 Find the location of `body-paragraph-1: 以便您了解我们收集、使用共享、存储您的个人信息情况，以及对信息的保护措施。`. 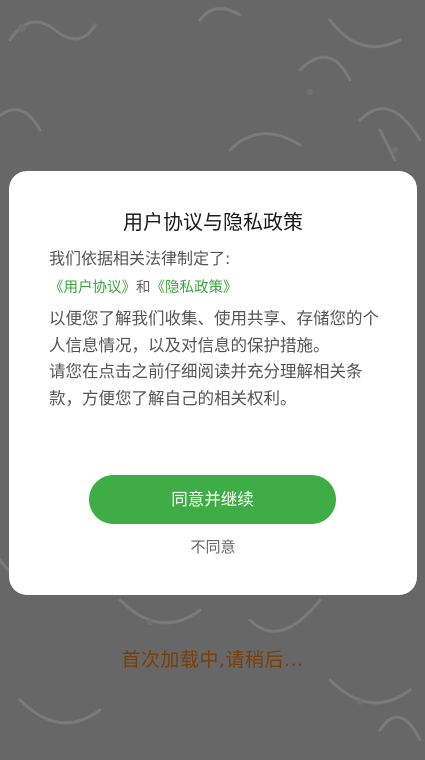

body-paragraph-1: 以便您了解我们收集、使用共享、存储您的个人信息情况，以及对信息的保护措施。 is located at coordinates (214, 332).